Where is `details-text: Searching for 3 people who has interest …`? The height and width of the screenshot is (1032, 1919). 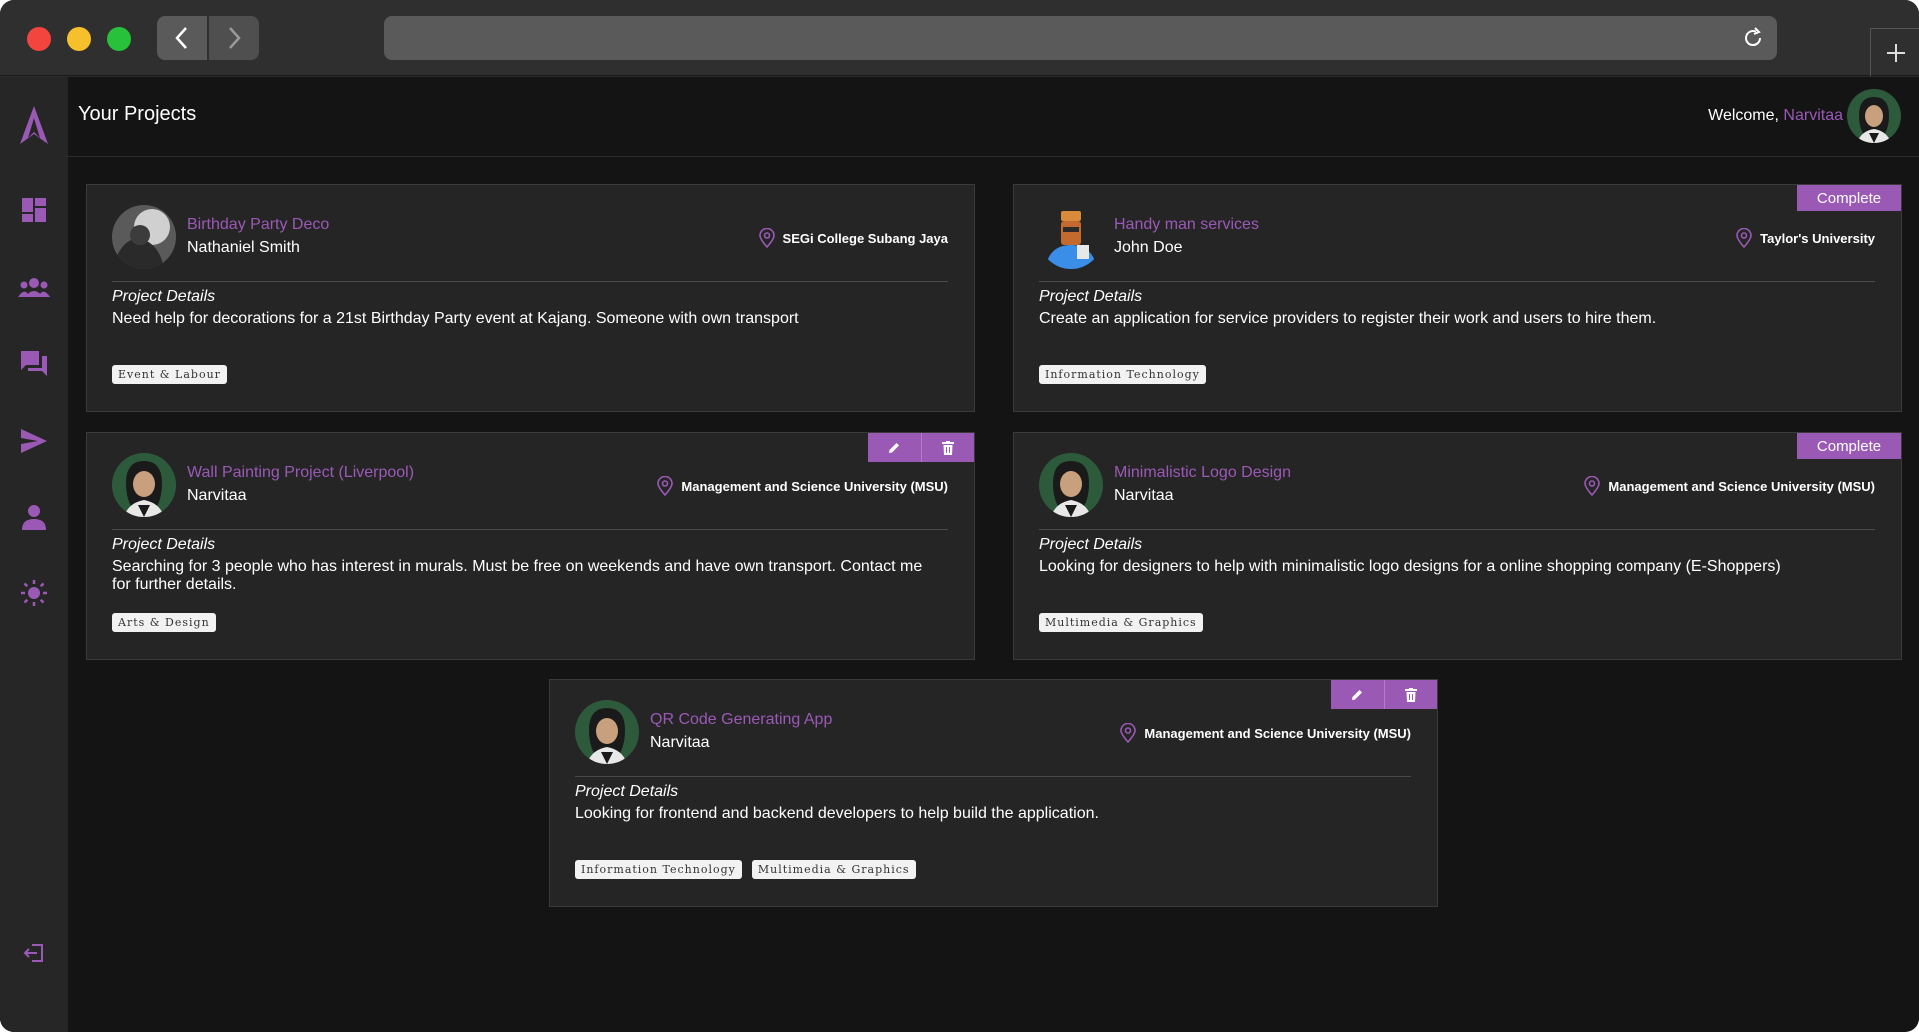
details-text: Searching for 3 people who has interest … is located at coordinates (517, 575).